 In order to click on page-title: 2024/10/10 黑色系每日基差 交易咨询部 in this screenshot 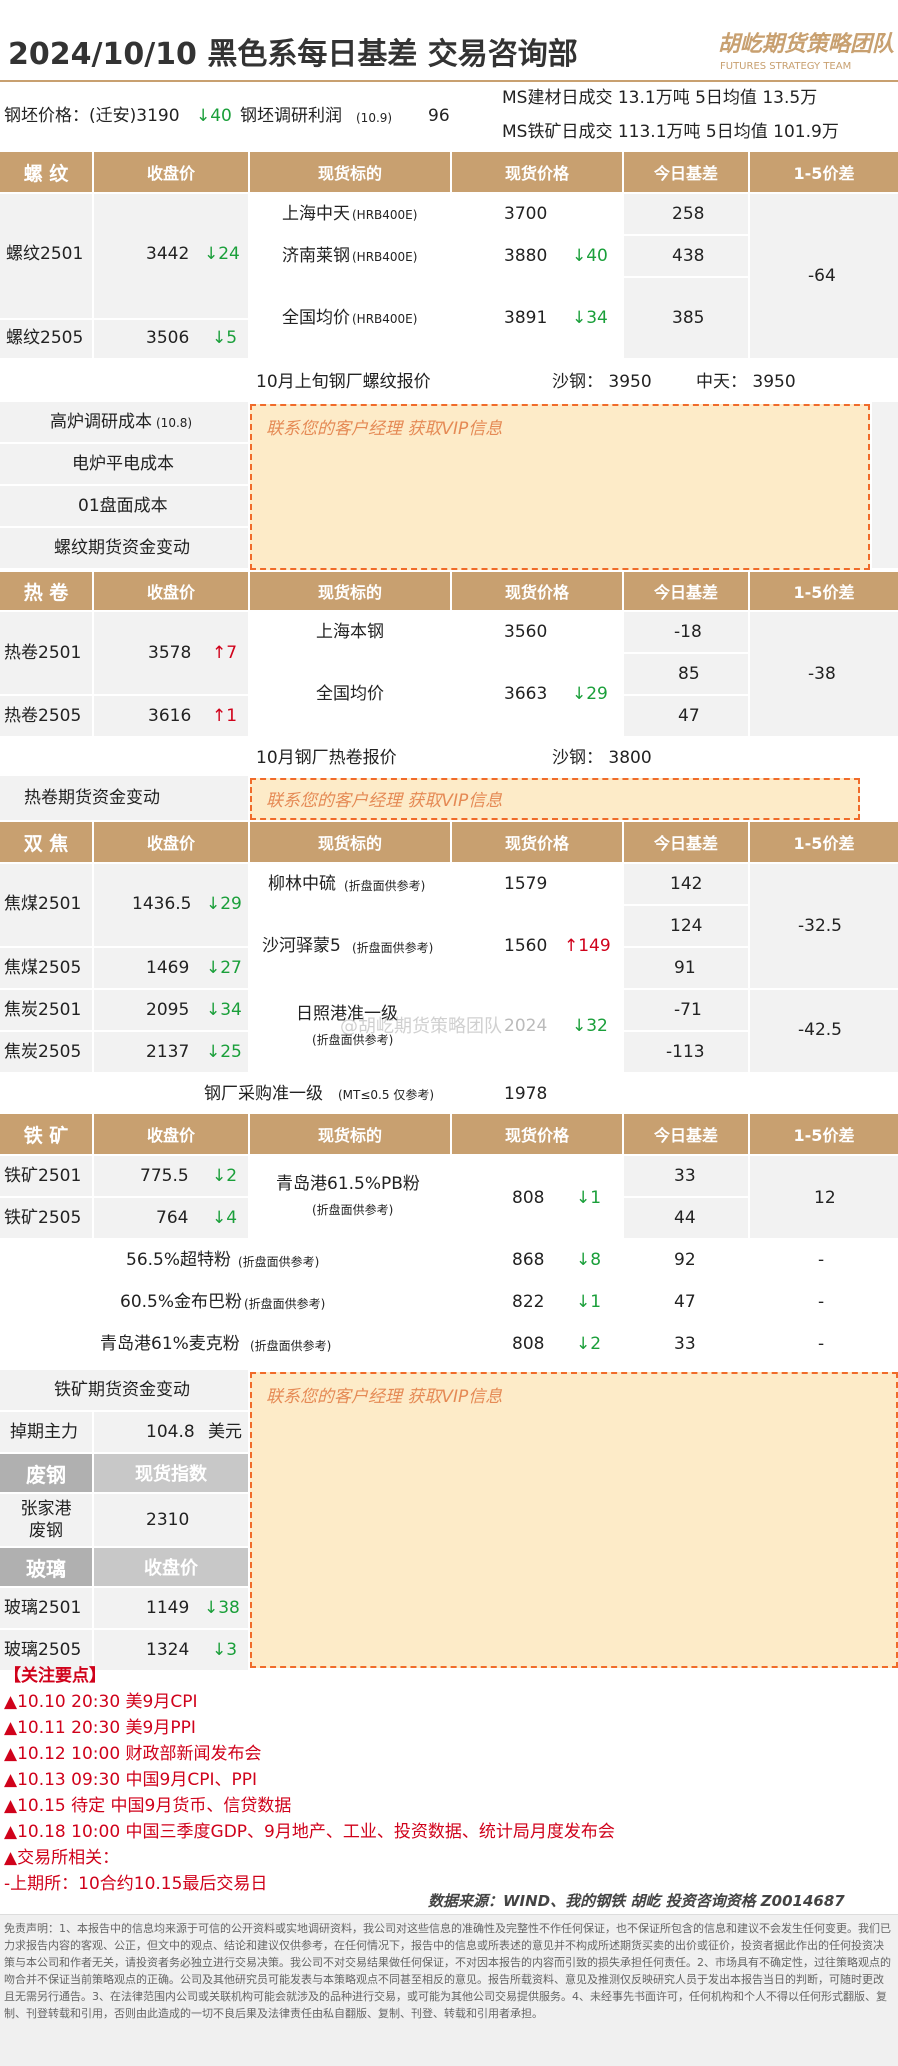, I will do `click(293, 54)`.